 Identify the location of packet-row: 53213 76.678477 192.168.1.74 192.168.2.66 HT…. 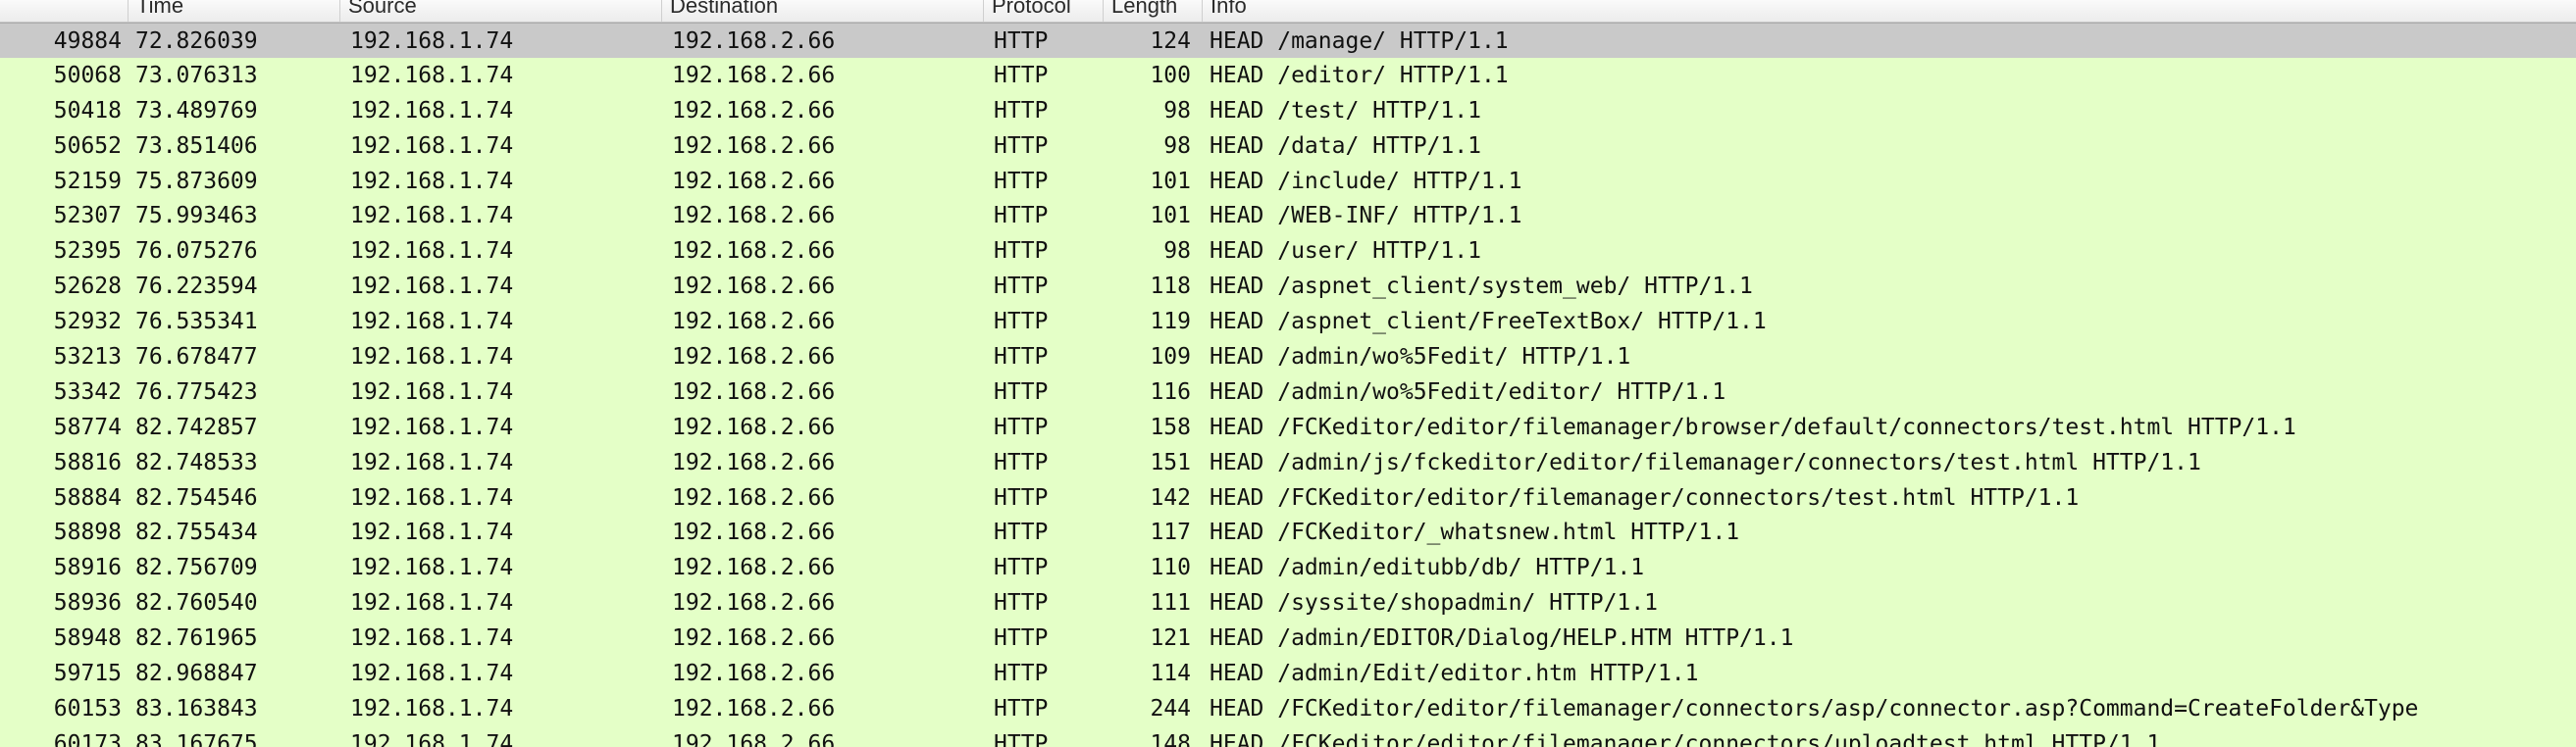
(1288, 356).